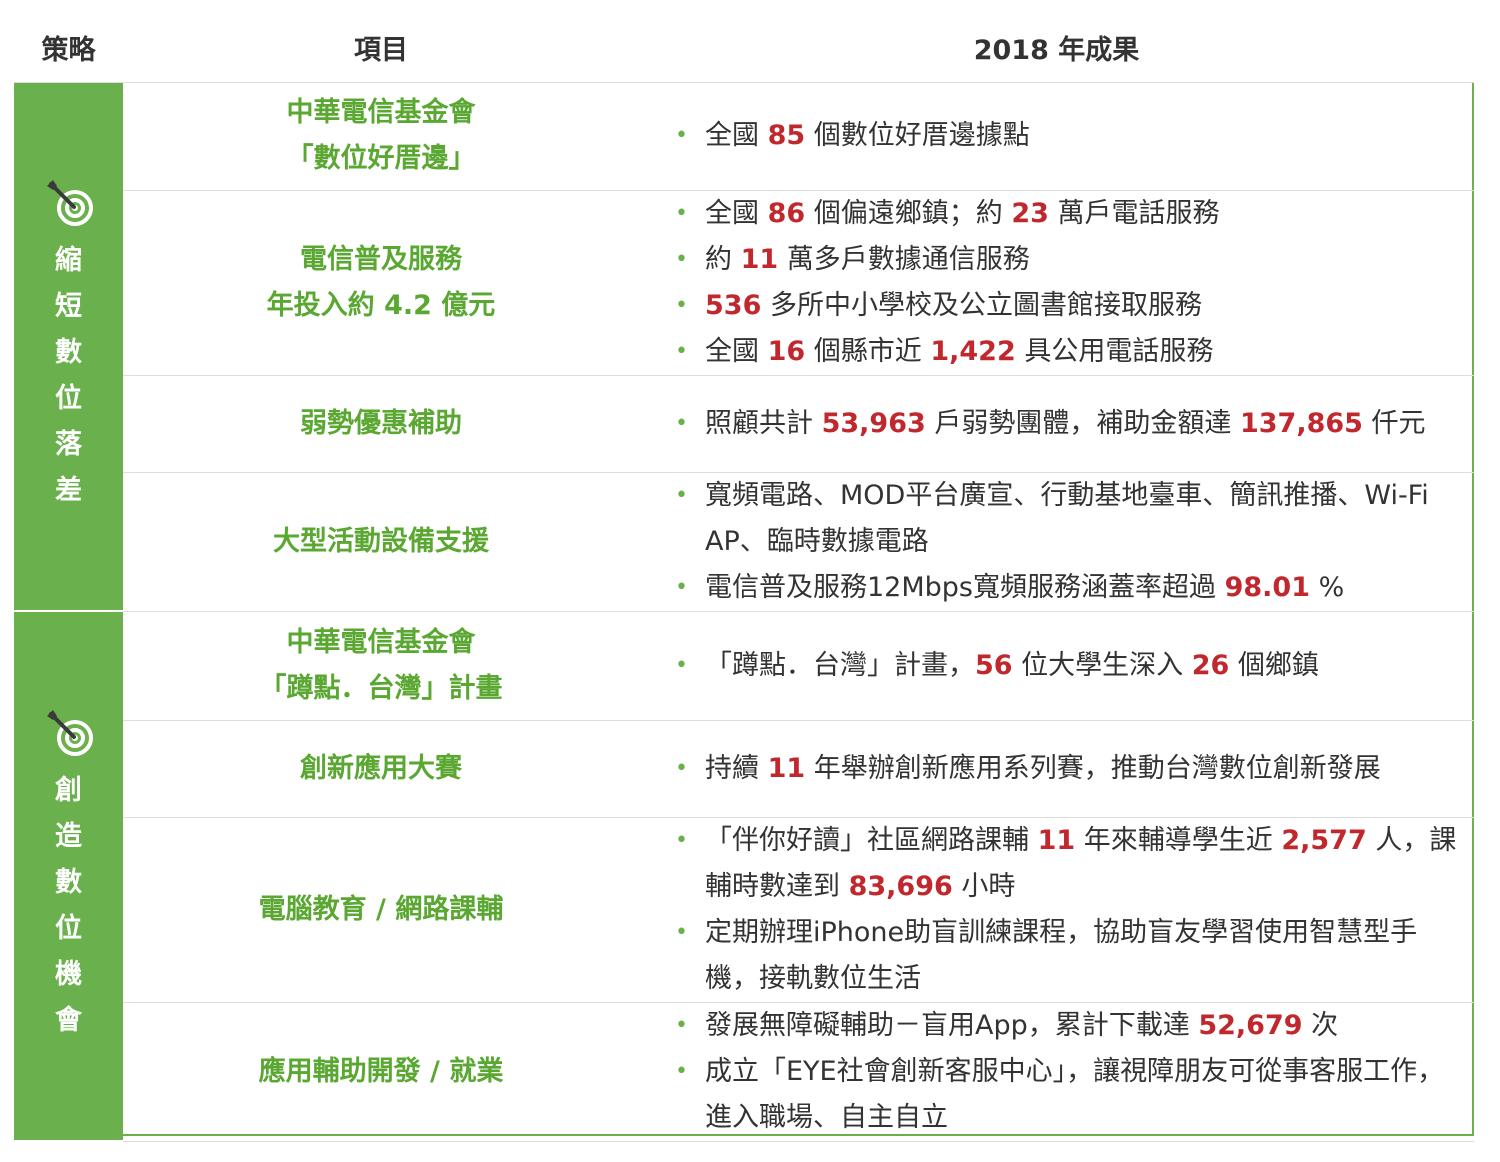 Image resolution: width=1500 pixels, height=1162 pixels. I want to click on result-text: %, so click(1327, 587).